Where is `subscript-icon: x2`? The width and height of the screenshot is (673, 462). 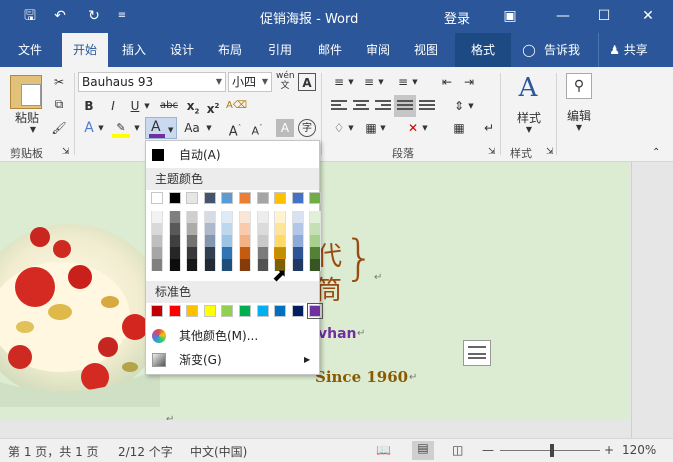
subscript-icon: x2 is located at coordinates (193, 106).